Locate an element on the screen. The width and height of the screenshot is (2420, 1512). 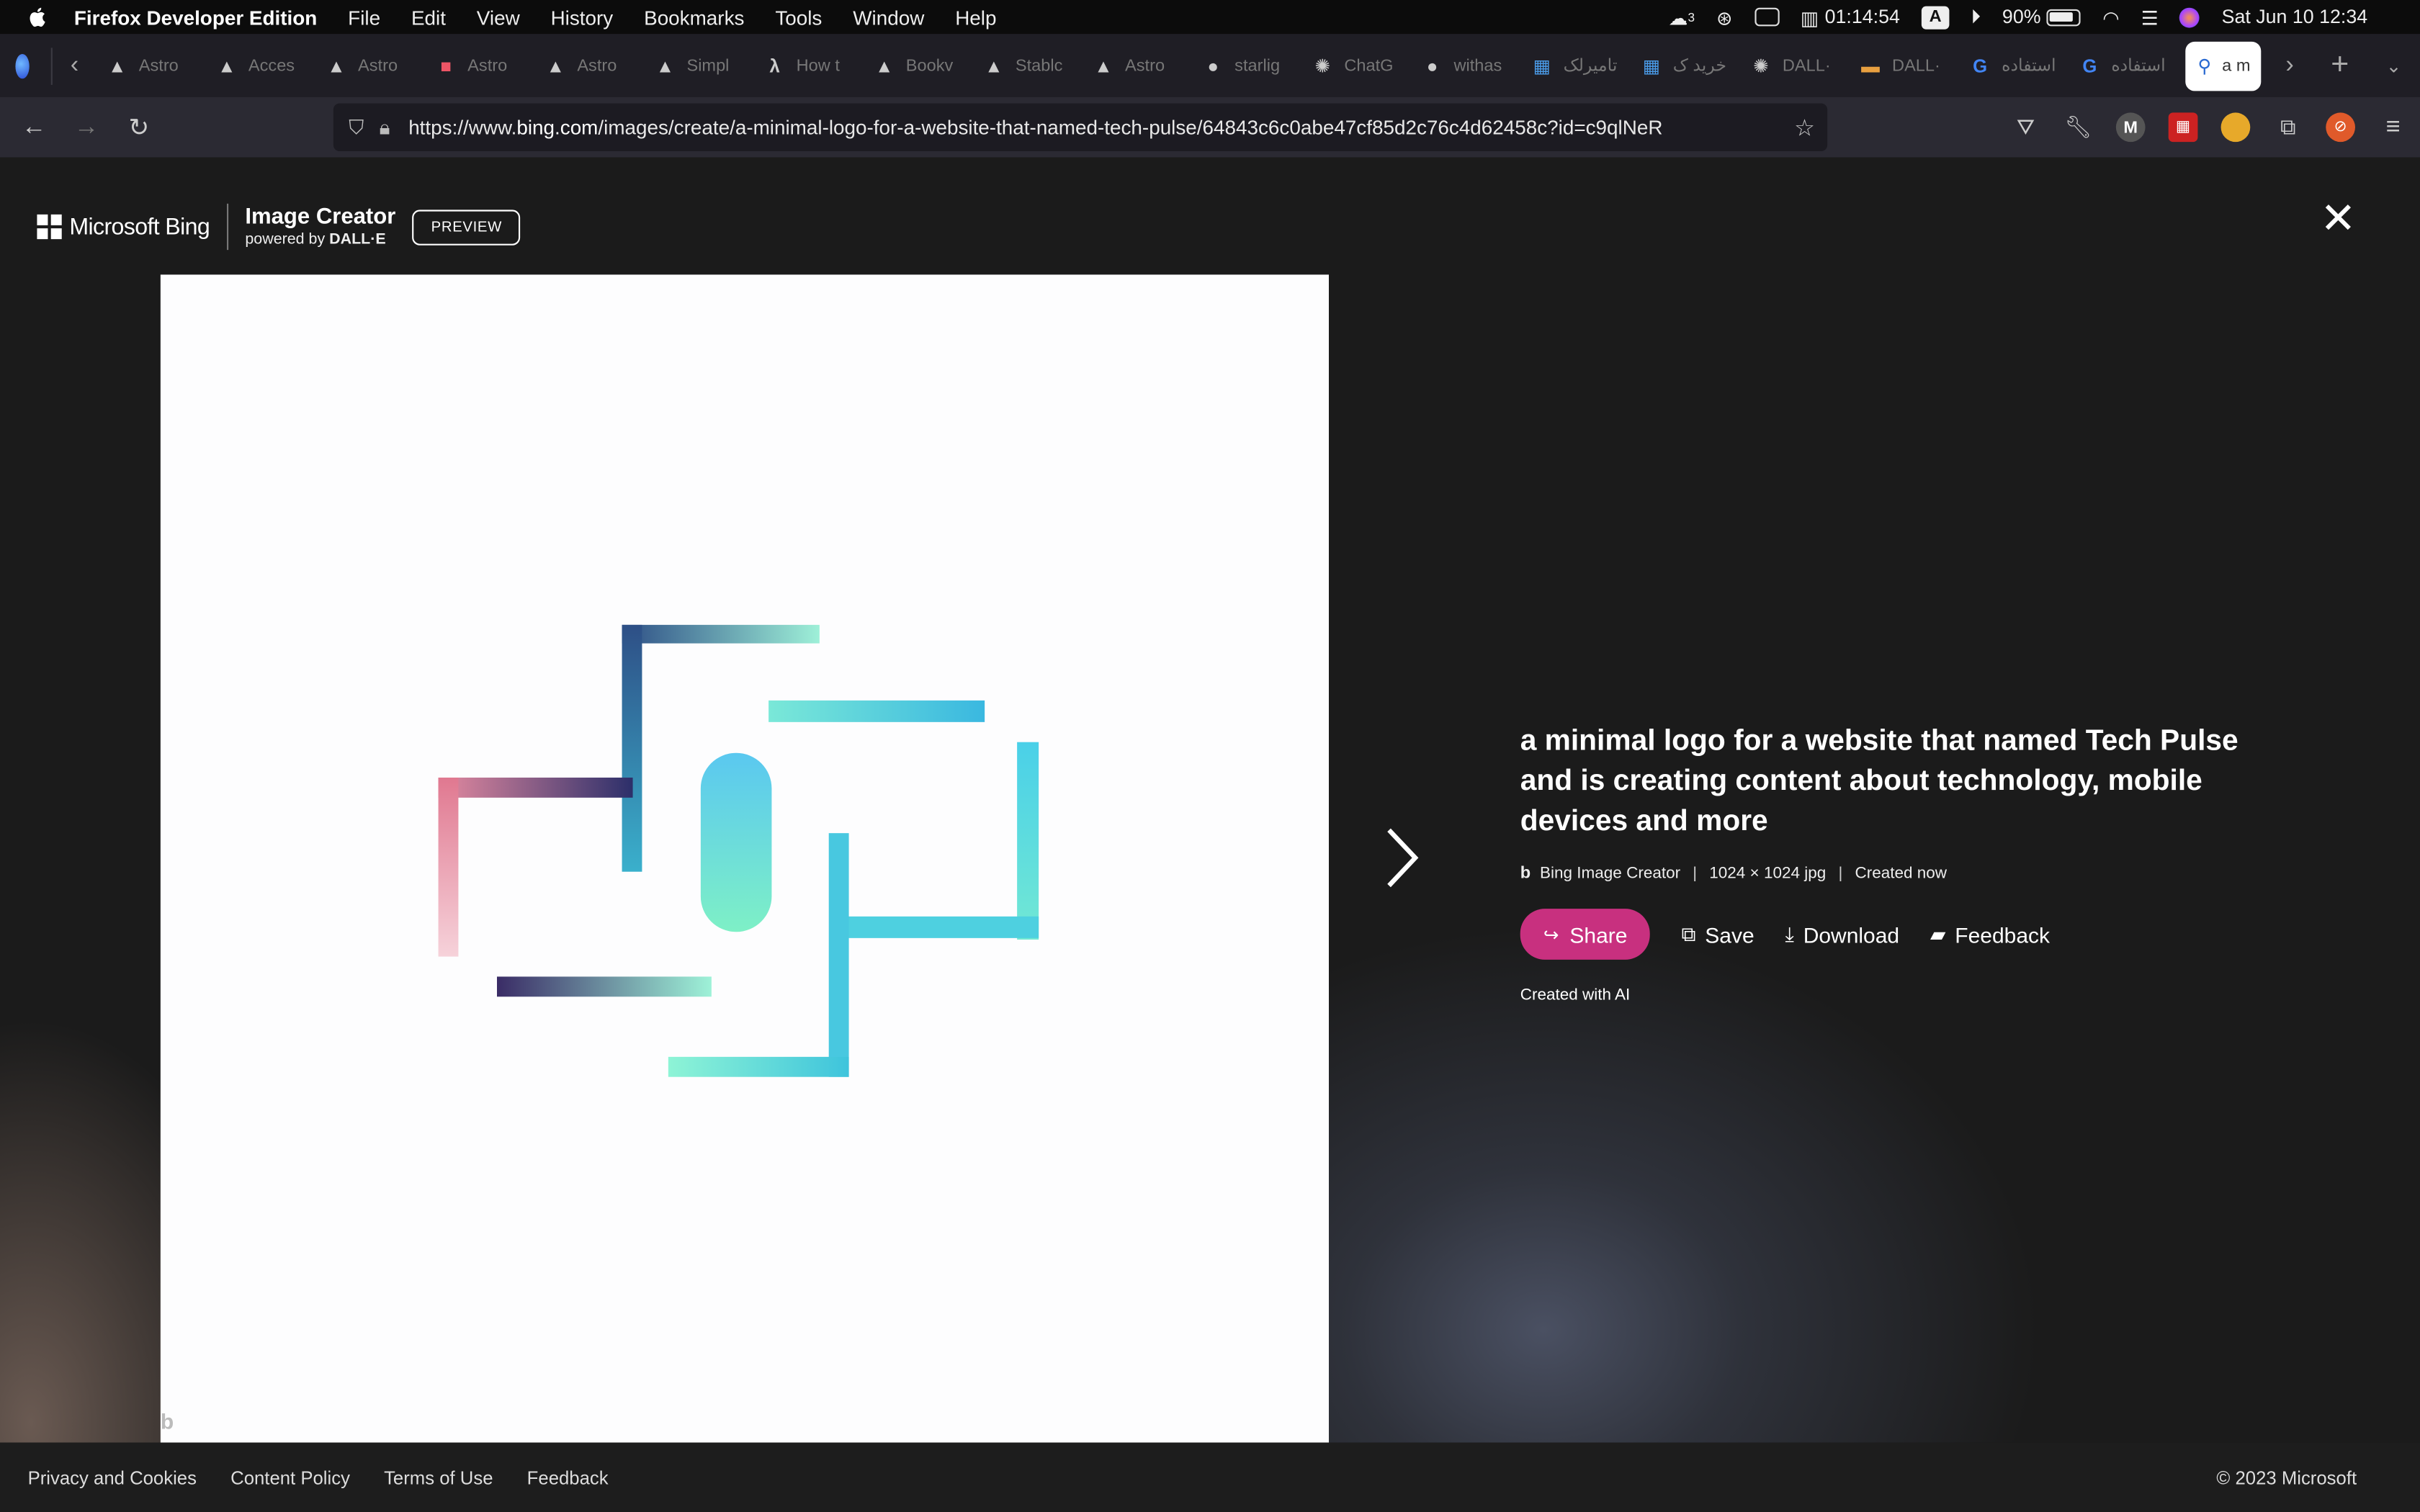
menu-file: File is located at coordinates (364, 17).